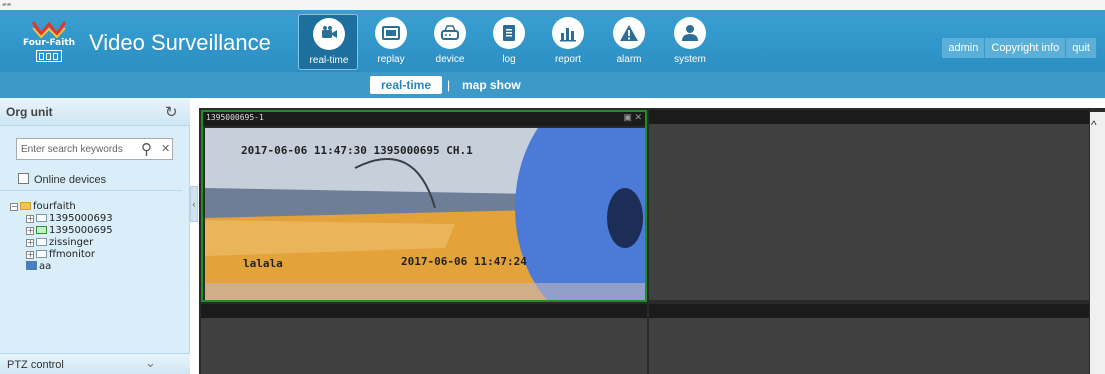  Describe the element at coordinates (450, 59) in the screenshot. I see `nav-label: device` at that location.